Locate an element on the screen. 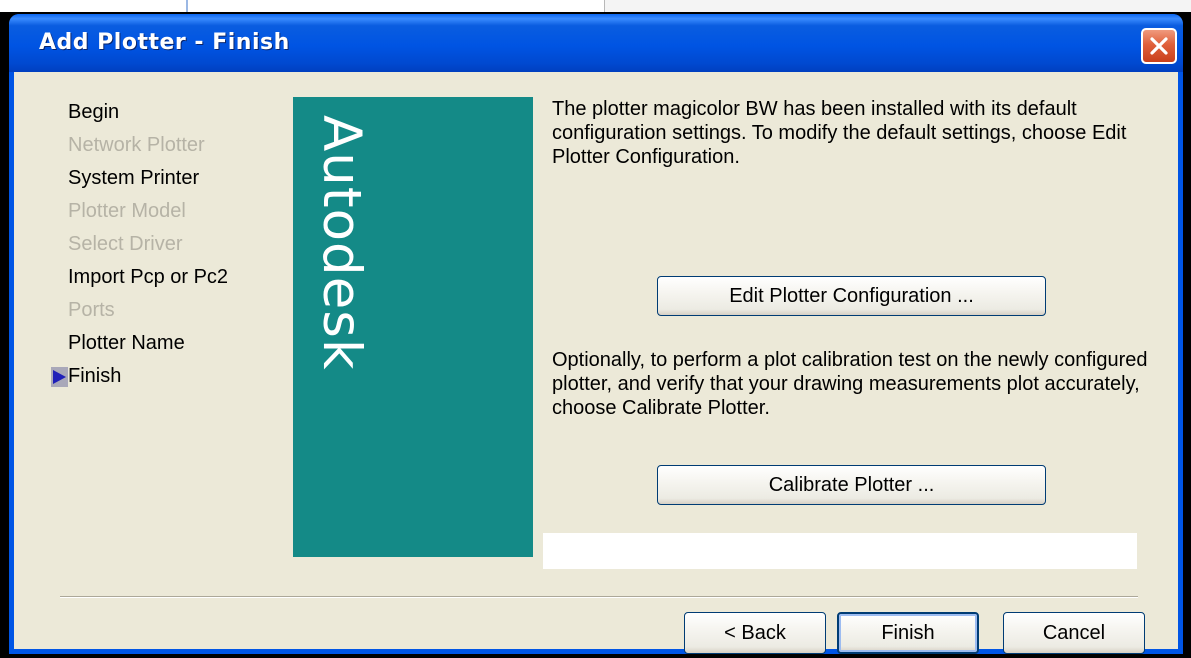 The height and width of the screenshot is (658, 1191). background-taskbar-strip is located at coordinates (595, 6).